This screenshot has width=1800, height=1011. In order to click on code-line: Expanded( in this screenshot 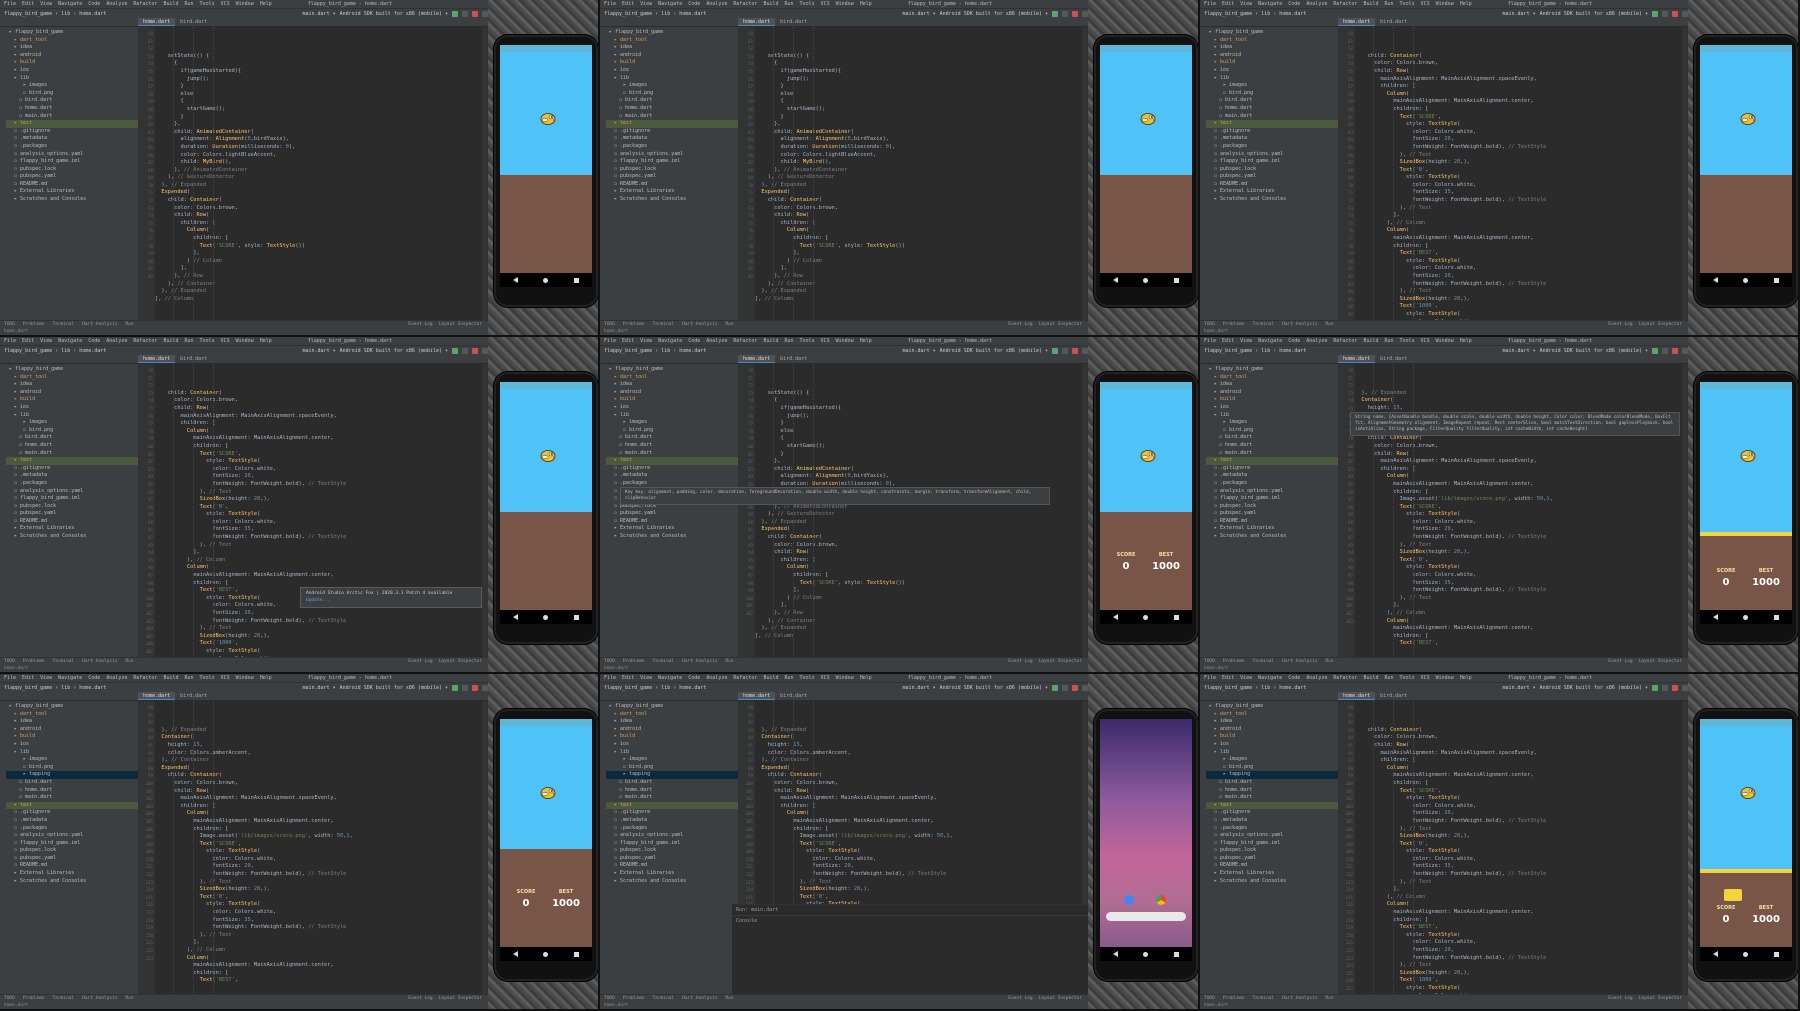, I will do `click(918, 193)`.